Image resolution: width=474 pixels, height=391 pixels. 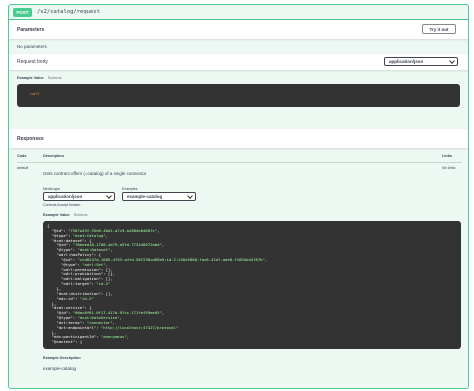 I want to click on example-description-value: example-catalog, so click(x=60, y=368).